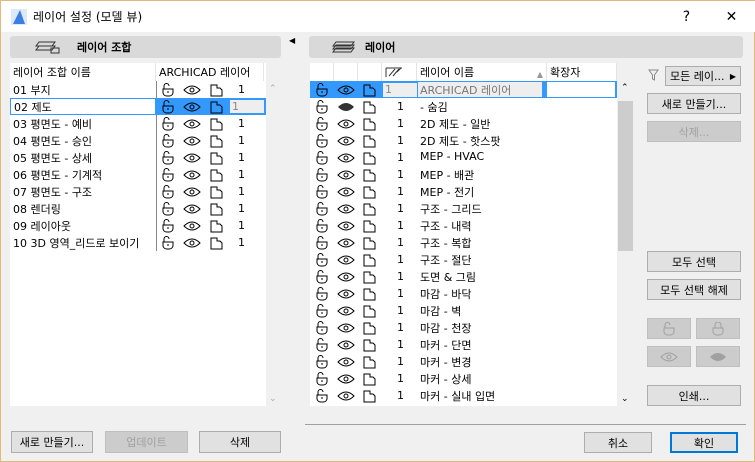  Describe the element at coordinates (210, 72) in the screenshot. I see `column-header-archicad-layers: ARCHICAD 레이어` at that location.